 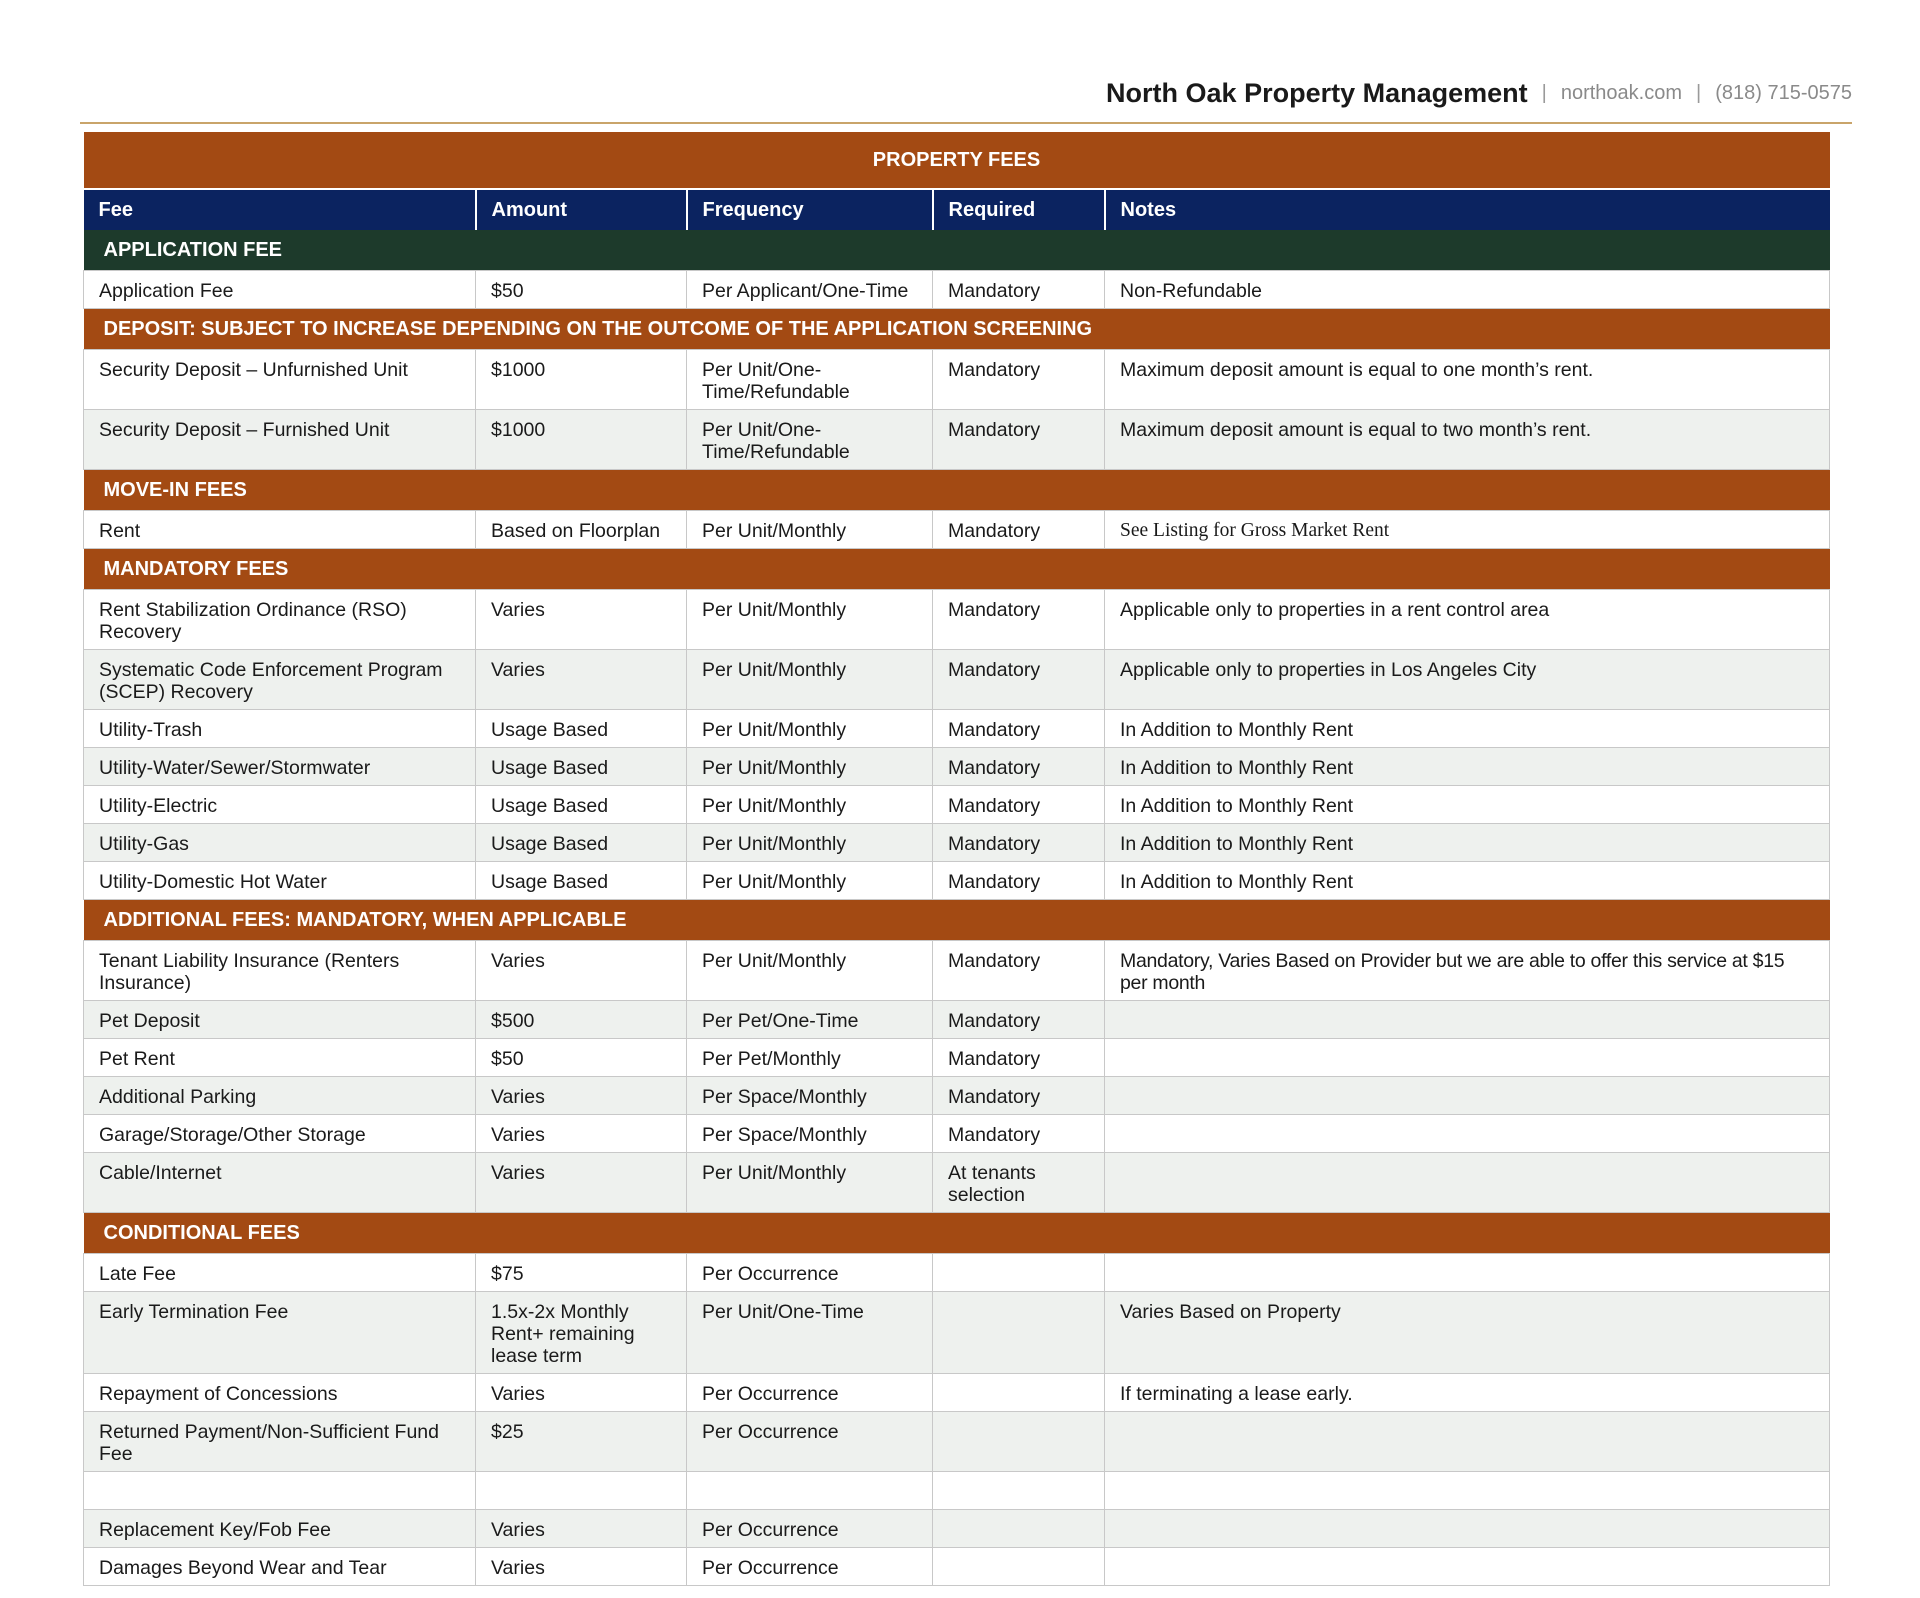 What do you see at coordinates (809, 1057) in the screenshot?
I see `frequency-cell: Per Pet/Monthly` at bounding box center [809, 1057].